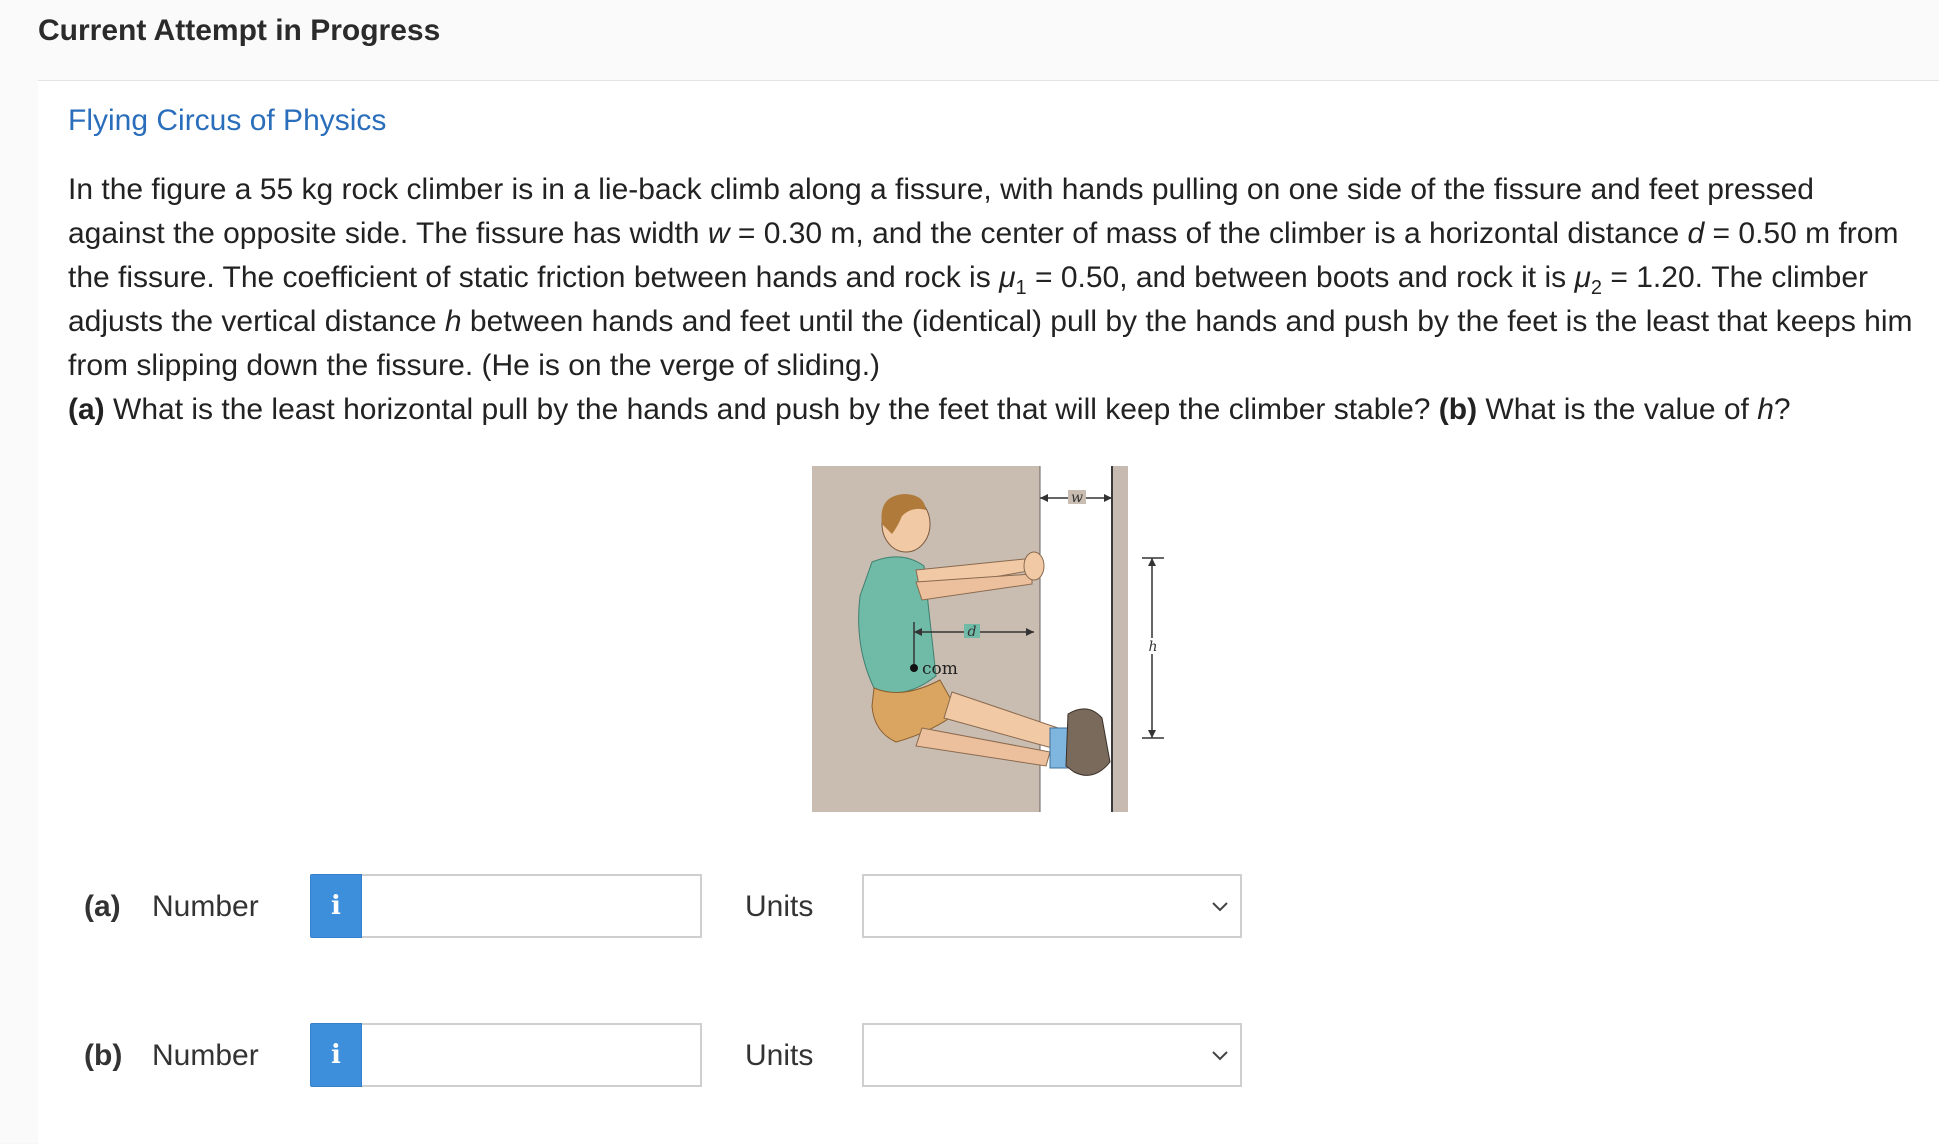  I want to click on com-dot, so click(914, 668).